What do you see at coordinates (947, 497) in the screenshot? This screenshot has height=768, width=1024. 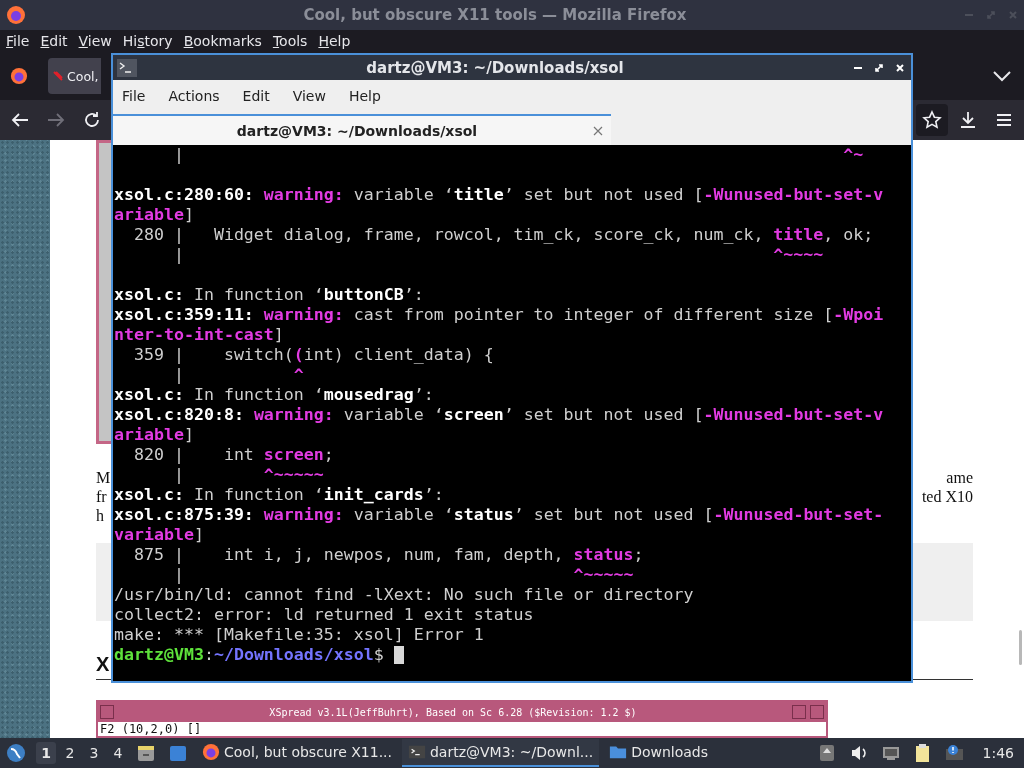 I see `paragraph-text: ted X10` at bounding box center [947, 497].